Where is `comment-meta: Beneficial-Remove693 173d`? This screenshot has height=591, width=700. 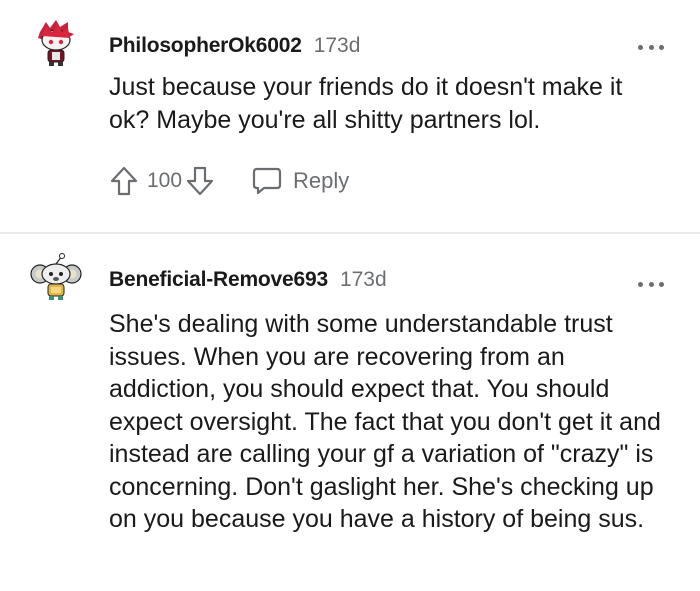
comment-meta: Beneficial-Remove693 173d is located at coordinates (248, 282).